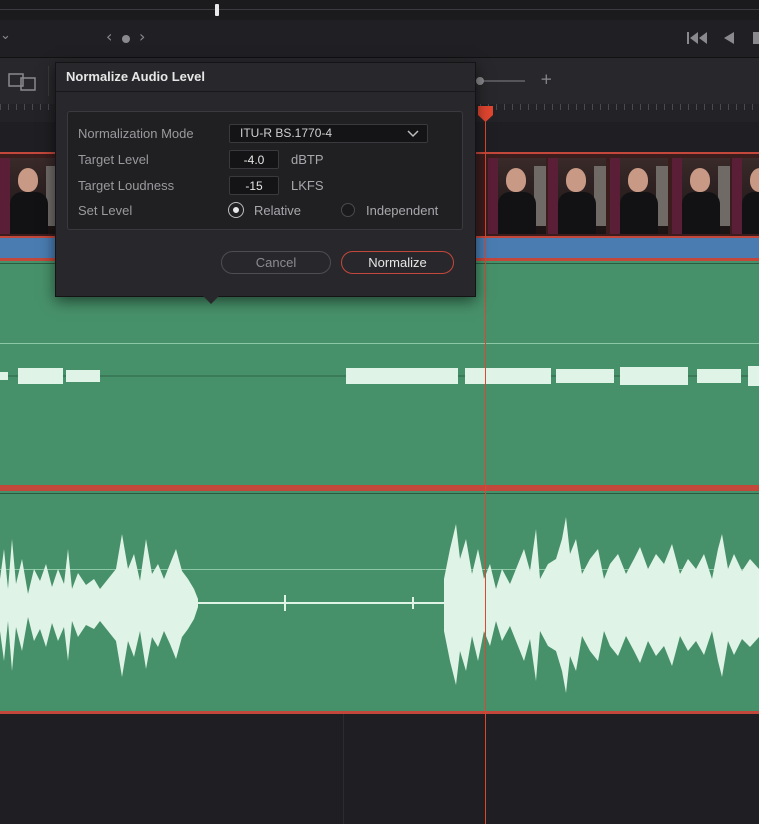 This screenshot has width=759, height=824. Describe the element at coordinates (546, 79) in the screenshot. I see `zoom-in-icon: +` at that location.